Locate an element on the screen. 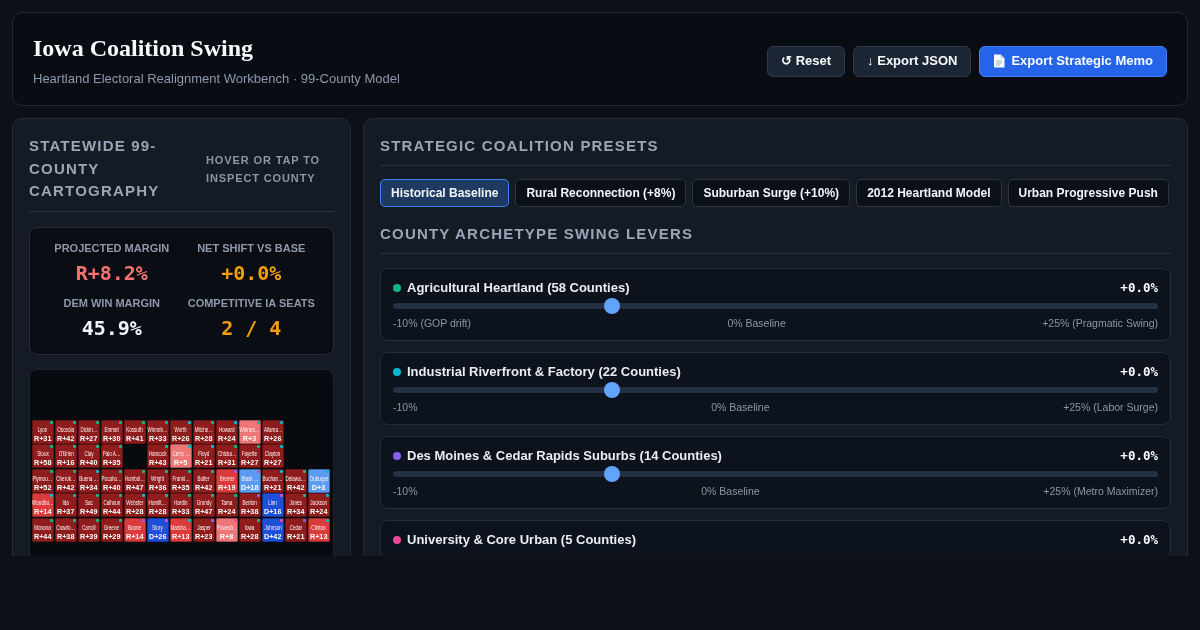 This screenshot has height=630, width=1200. scale-min-label: -10% is located at coordinates (405, 407).